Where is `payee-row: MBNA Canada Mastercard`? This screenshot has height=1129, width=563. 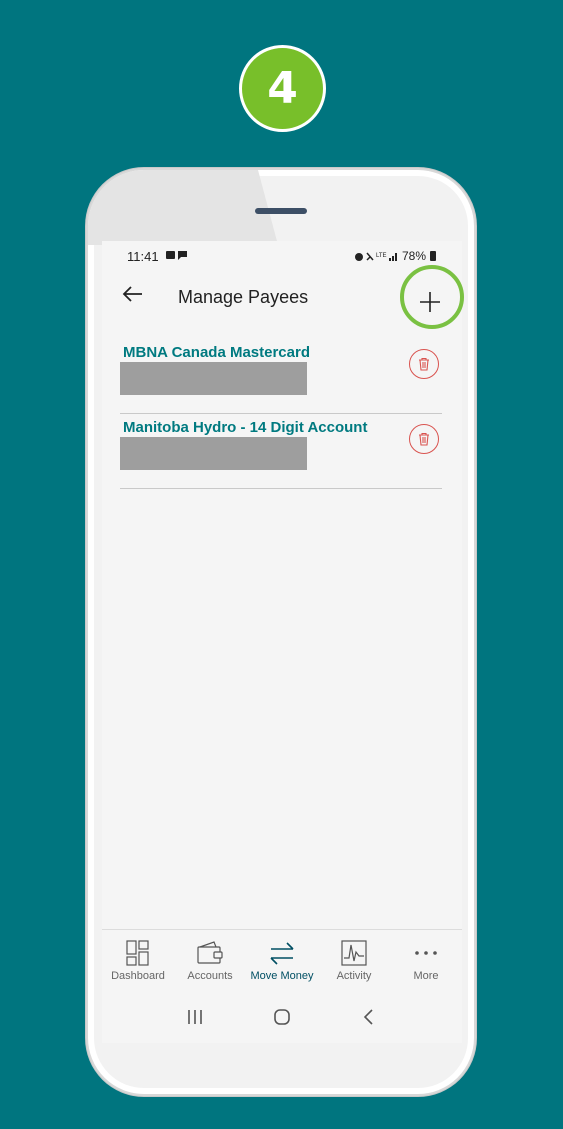 payee-row: MBNA Canada Mastercard is located at coordinates (281, 378).